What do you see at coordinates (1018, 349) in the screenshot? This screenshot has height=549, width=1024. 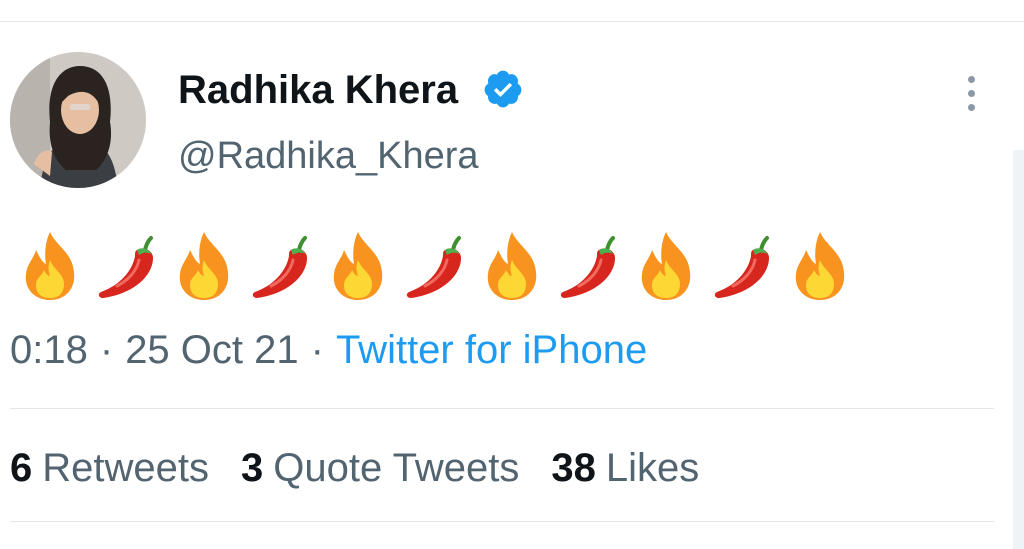 I see `scrollbar` at bounding box center [1018, 349].